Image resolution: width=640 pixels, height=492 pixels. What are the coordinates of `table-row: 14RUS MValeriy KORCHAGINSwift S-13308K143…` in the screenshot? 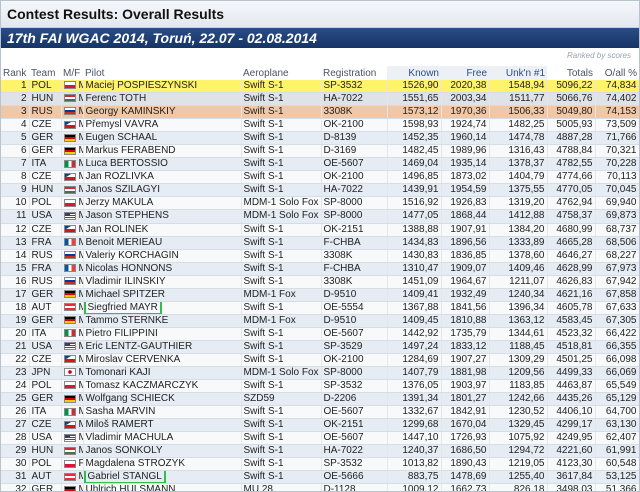 It's located at (320, 256).